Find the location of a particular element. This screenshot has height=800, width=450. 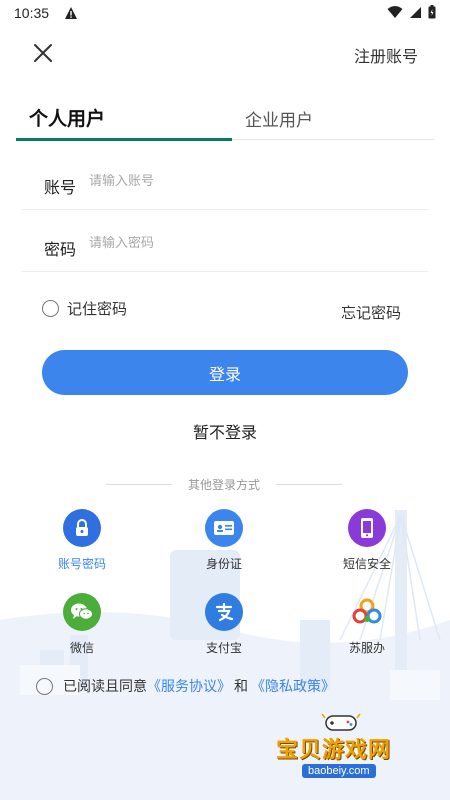

watermark: 宝贝游戏网 baobeiy.com is located at coordinates (347, 751).